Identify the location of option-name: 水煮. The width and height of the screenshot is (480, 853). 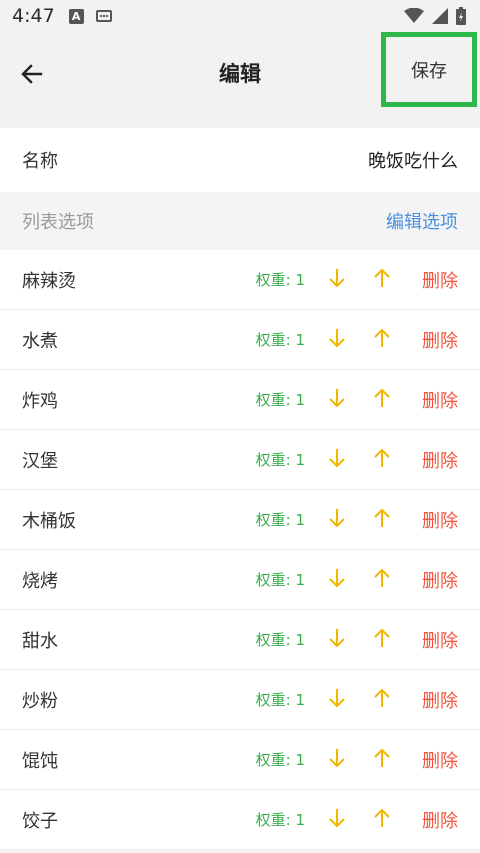
(40, 341).